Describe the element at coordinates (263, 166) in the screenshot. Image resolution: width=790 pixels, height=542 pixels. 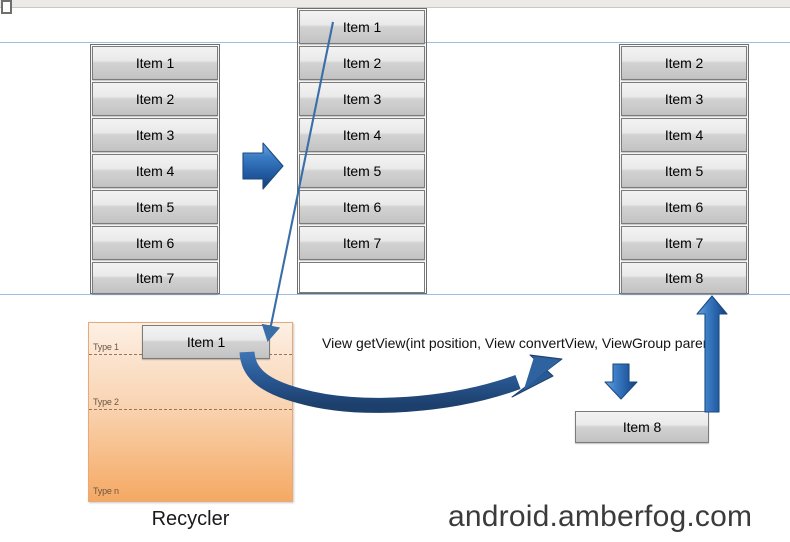
I see `arrow-right-icon` at that location.